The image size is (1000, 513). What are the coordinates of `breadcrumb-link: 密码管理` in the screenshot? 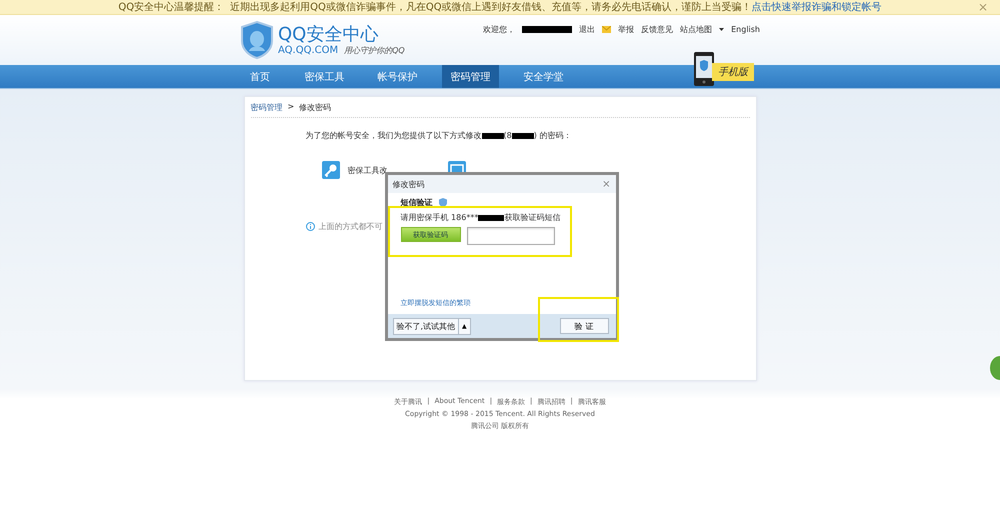 It's located at (266, 107).